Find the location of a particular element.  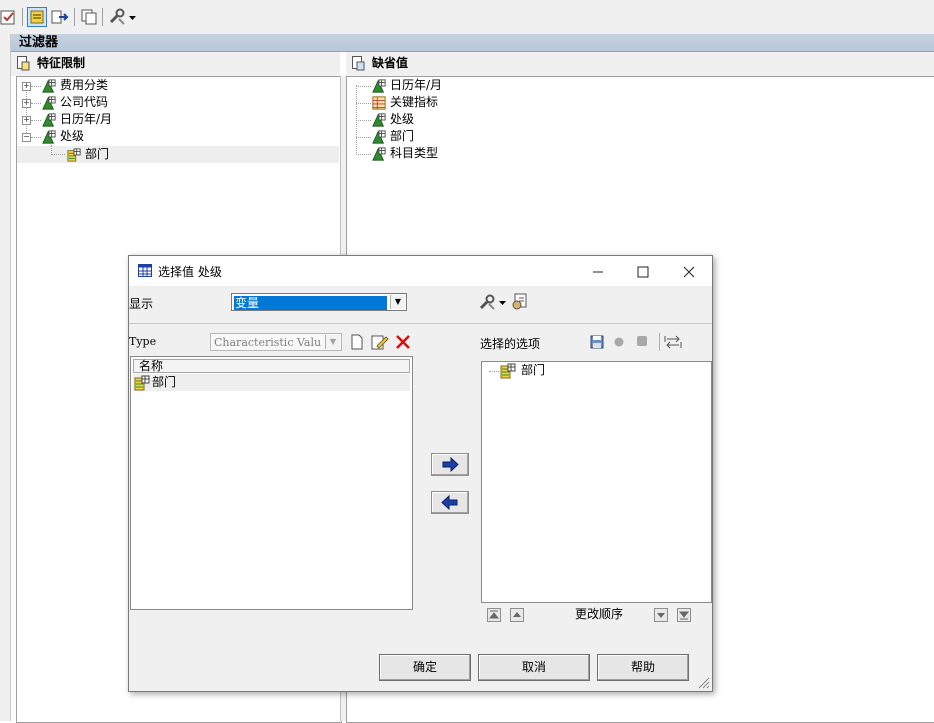

cancel-button: 取消 is located at coordinates (534, 667).